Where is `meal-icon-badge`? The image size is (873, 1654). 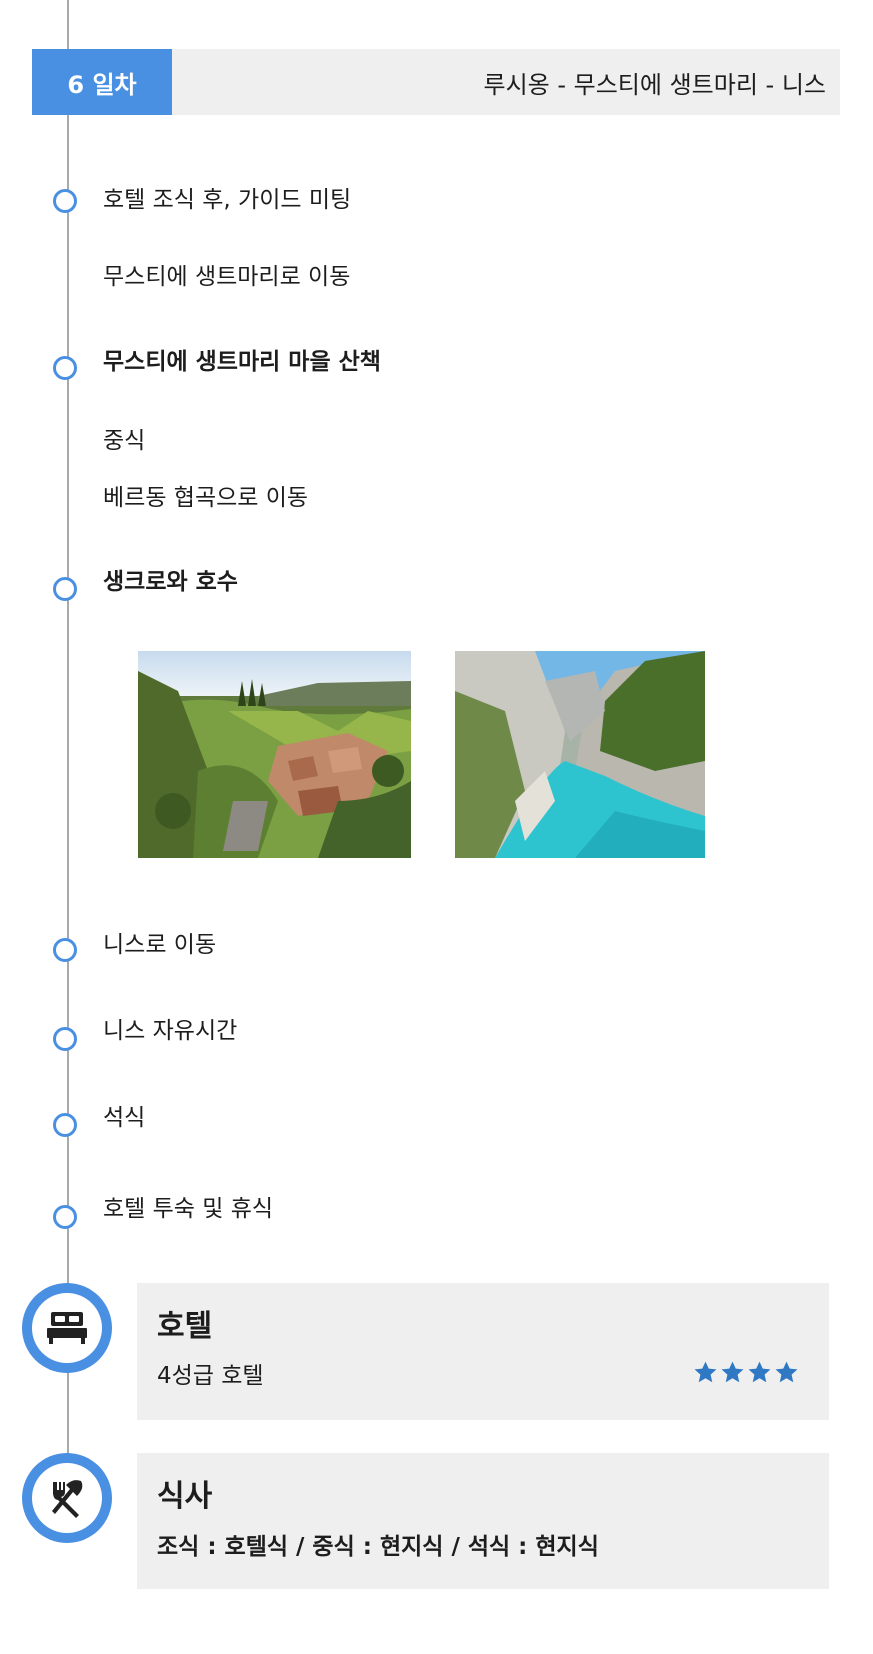 meal-icon-badge is located at coordinates (67, 1498).